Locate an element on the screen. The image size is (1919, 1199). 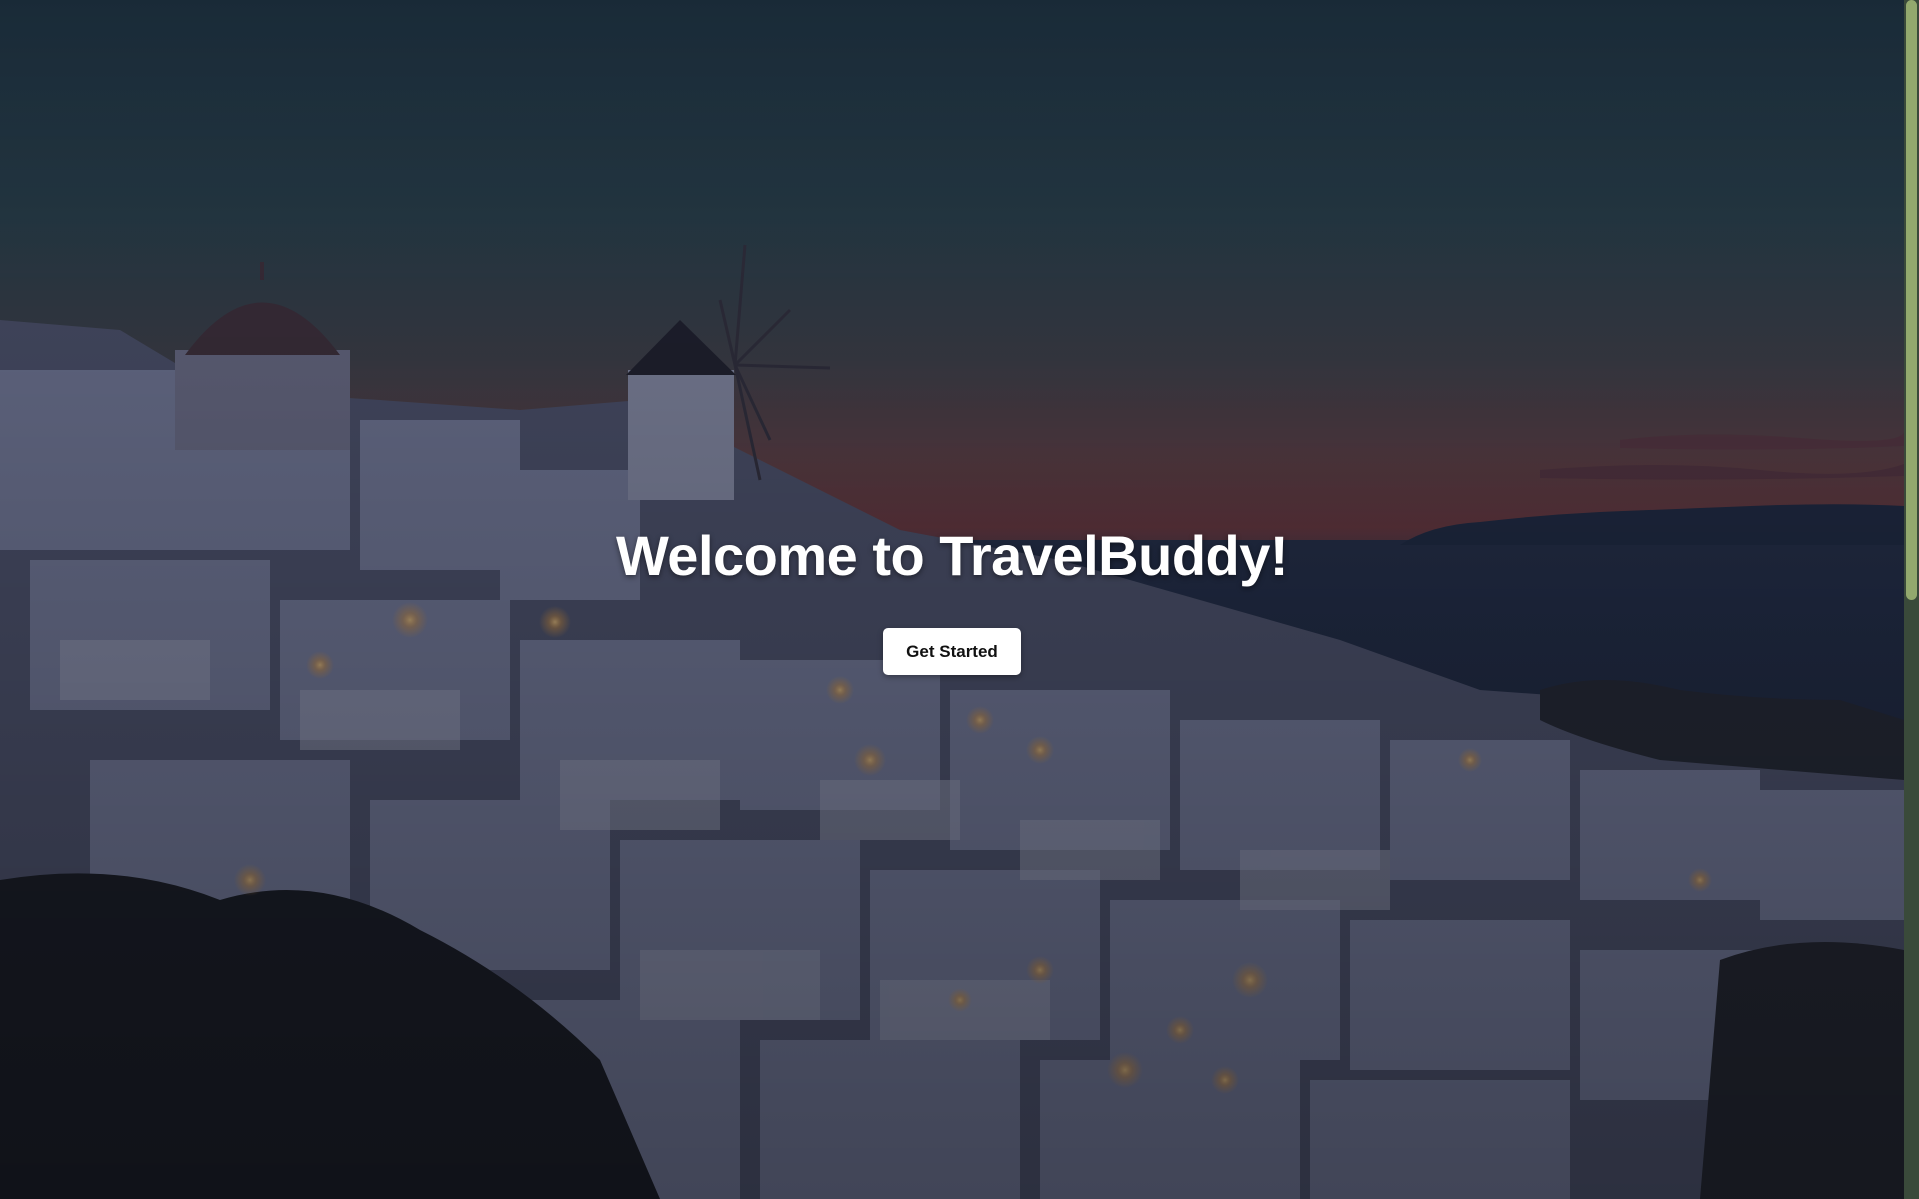
get-started-button: Get Started is located at coordinates (952, 651).